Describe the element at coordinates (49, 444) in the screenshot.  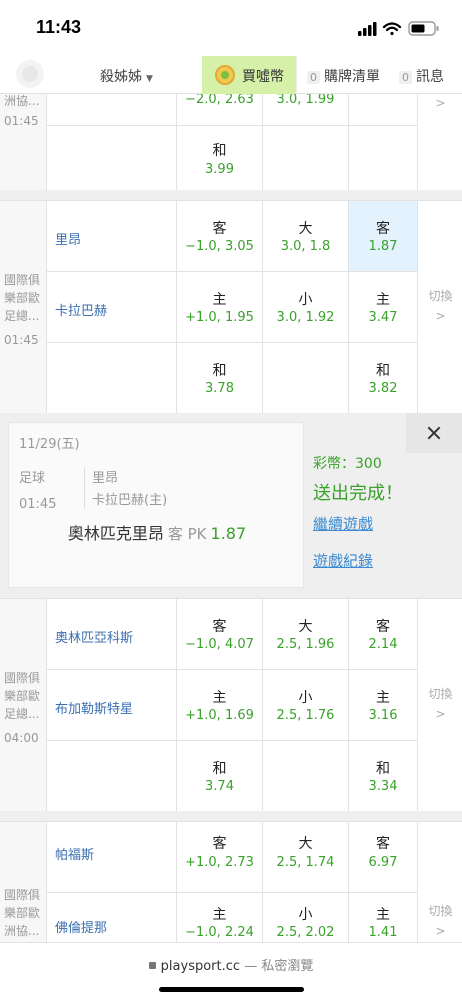
I see `ticket-date: 11/29(五)` at that location.